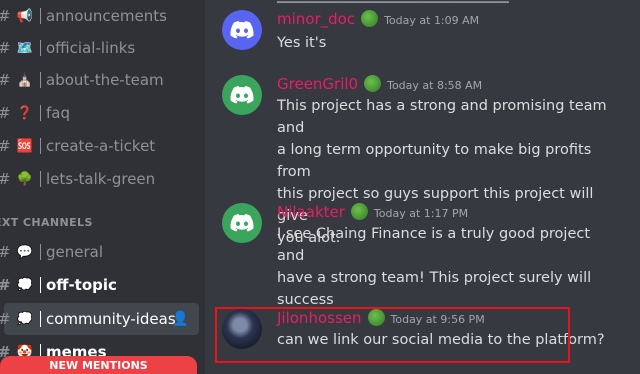 This screenshot has width=640, height=374. Describe the element at coordinates (392, 335) in the screenshot. I see `highlight-box` at that location.